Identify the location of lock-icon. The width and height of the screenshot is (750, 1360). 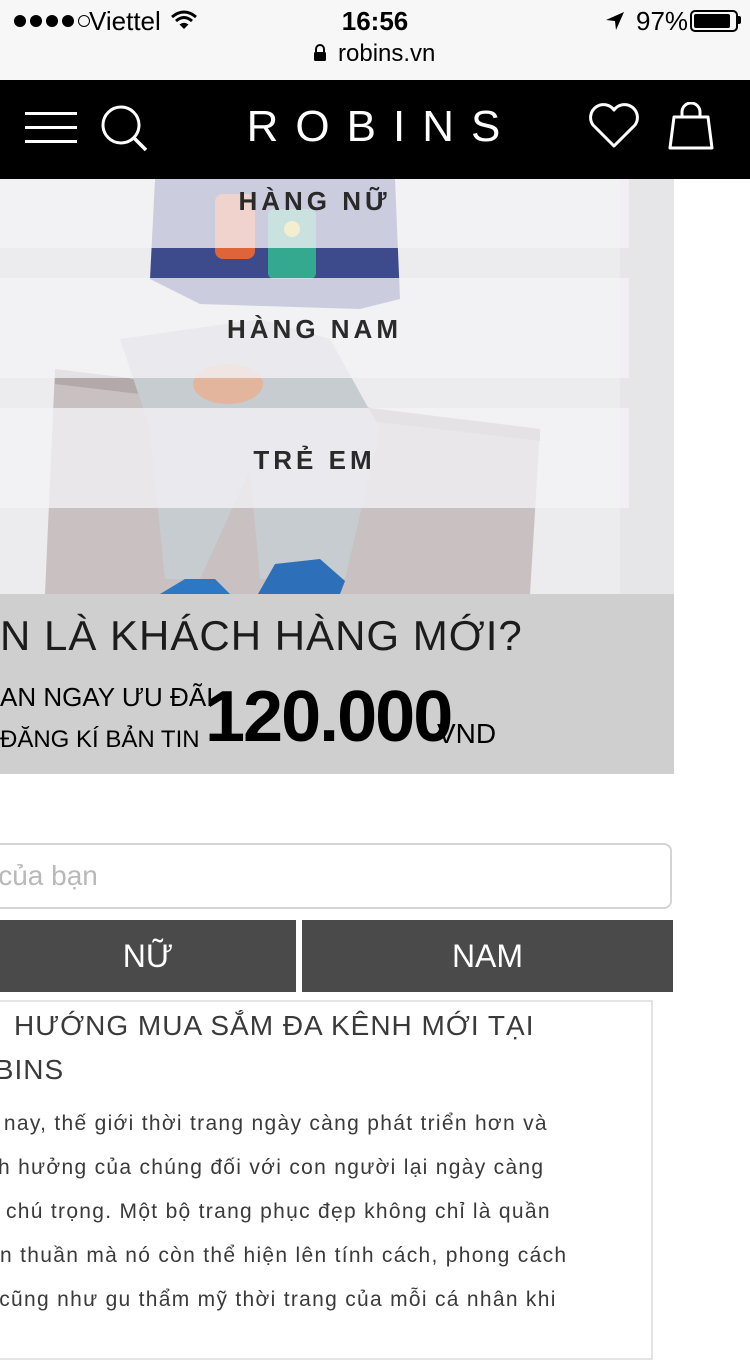
(320, 52).